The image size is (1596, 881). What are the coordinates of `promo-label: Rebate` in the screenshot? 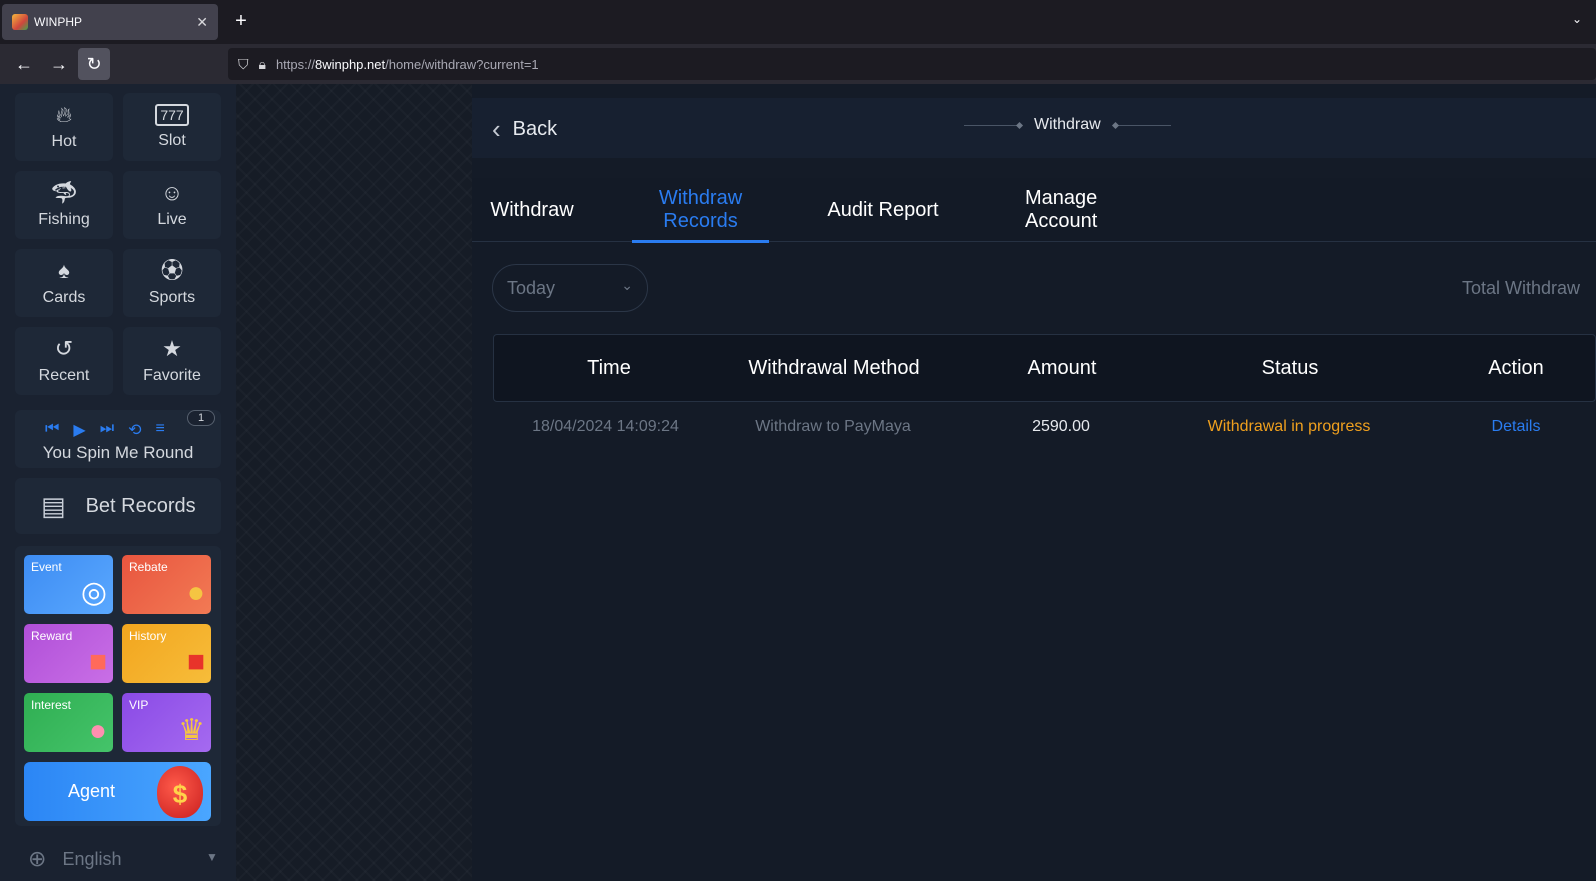 It's located at (148, 567).